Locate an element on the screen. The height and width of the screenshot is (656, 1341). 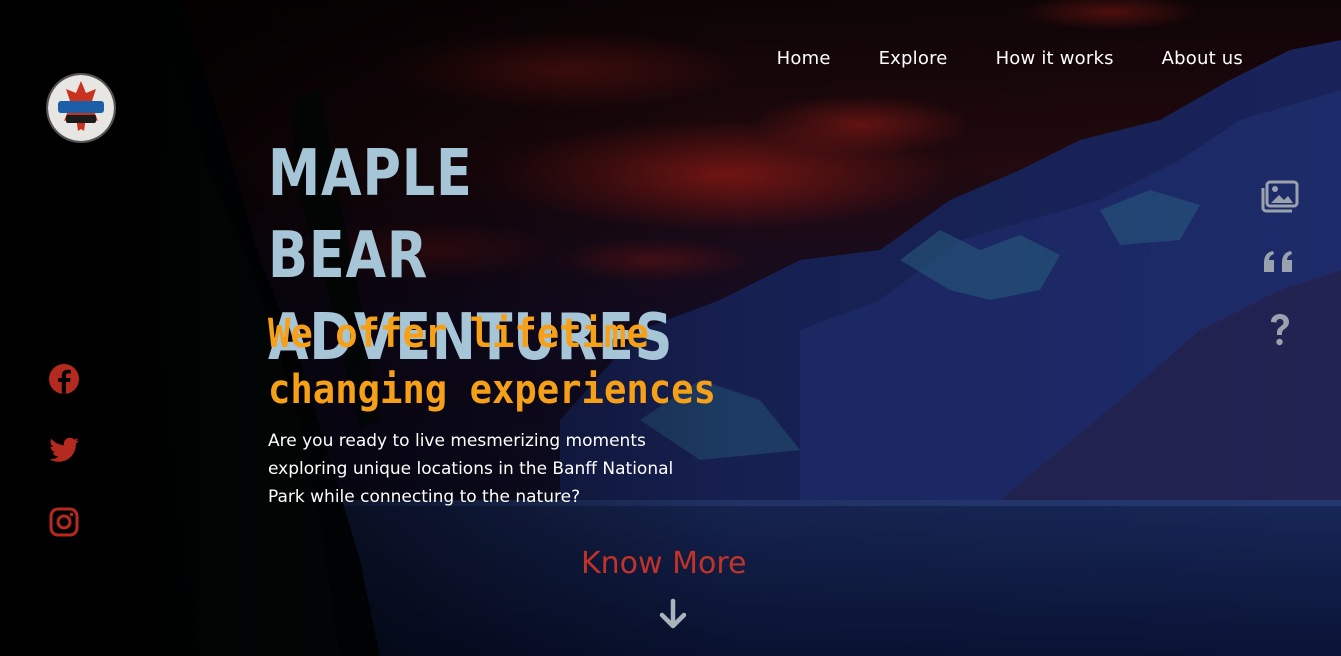
hero-tagline: We offer lifetime changing experiences is located at coordinates (492, 362).